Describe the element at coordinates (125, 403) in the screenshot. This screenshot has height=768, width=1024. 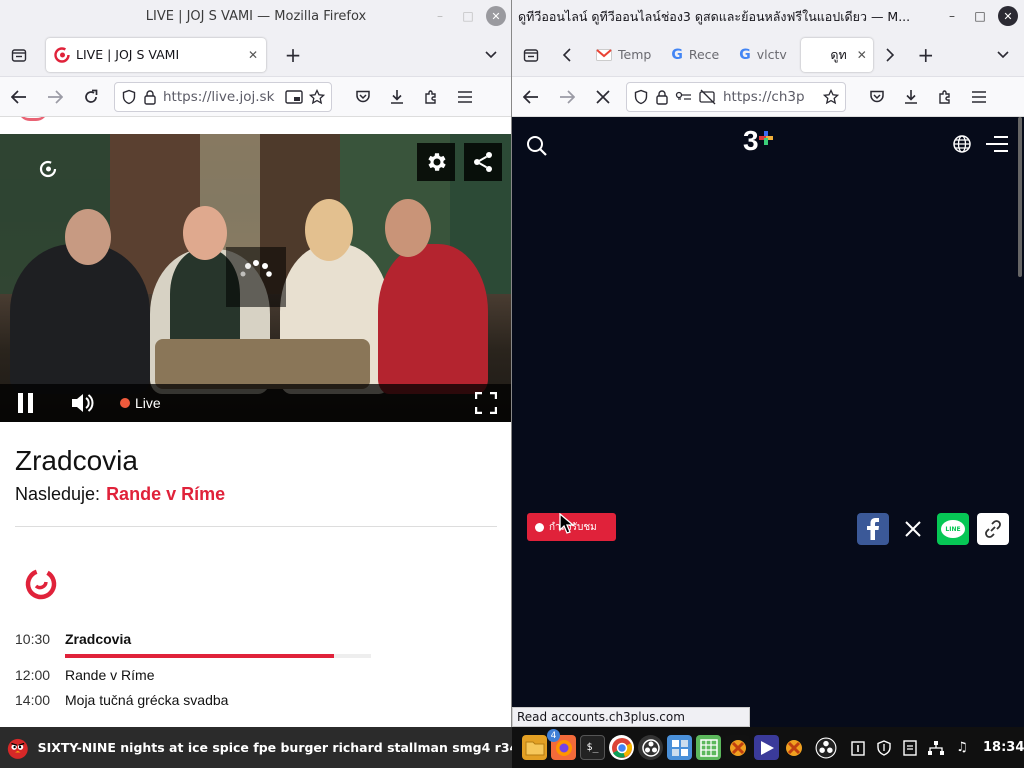
I see `live-dot` at that location.